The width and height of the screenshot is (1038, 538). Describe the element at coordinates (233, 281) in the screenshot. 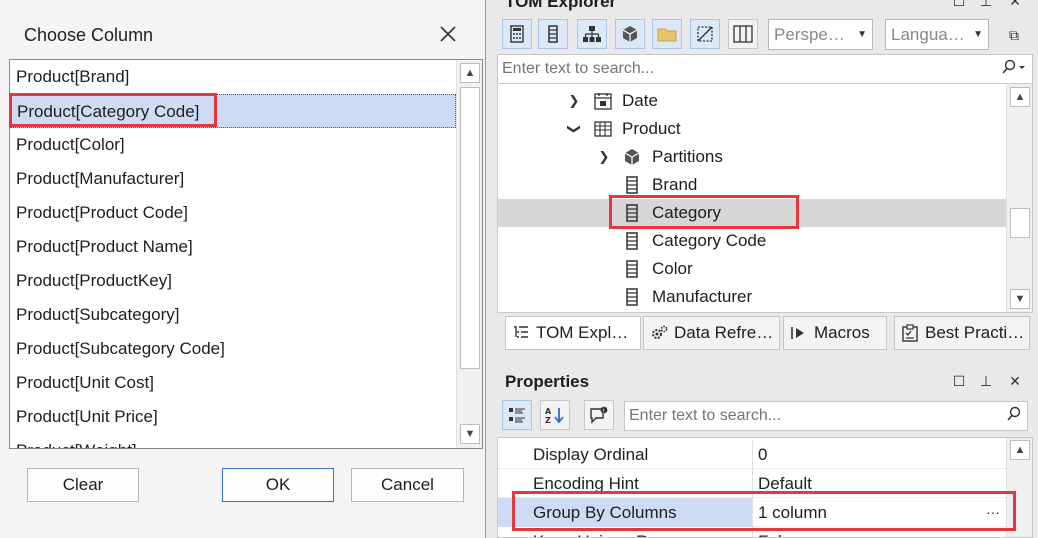

I see `list-item: Product[ProductKey]` at that location.